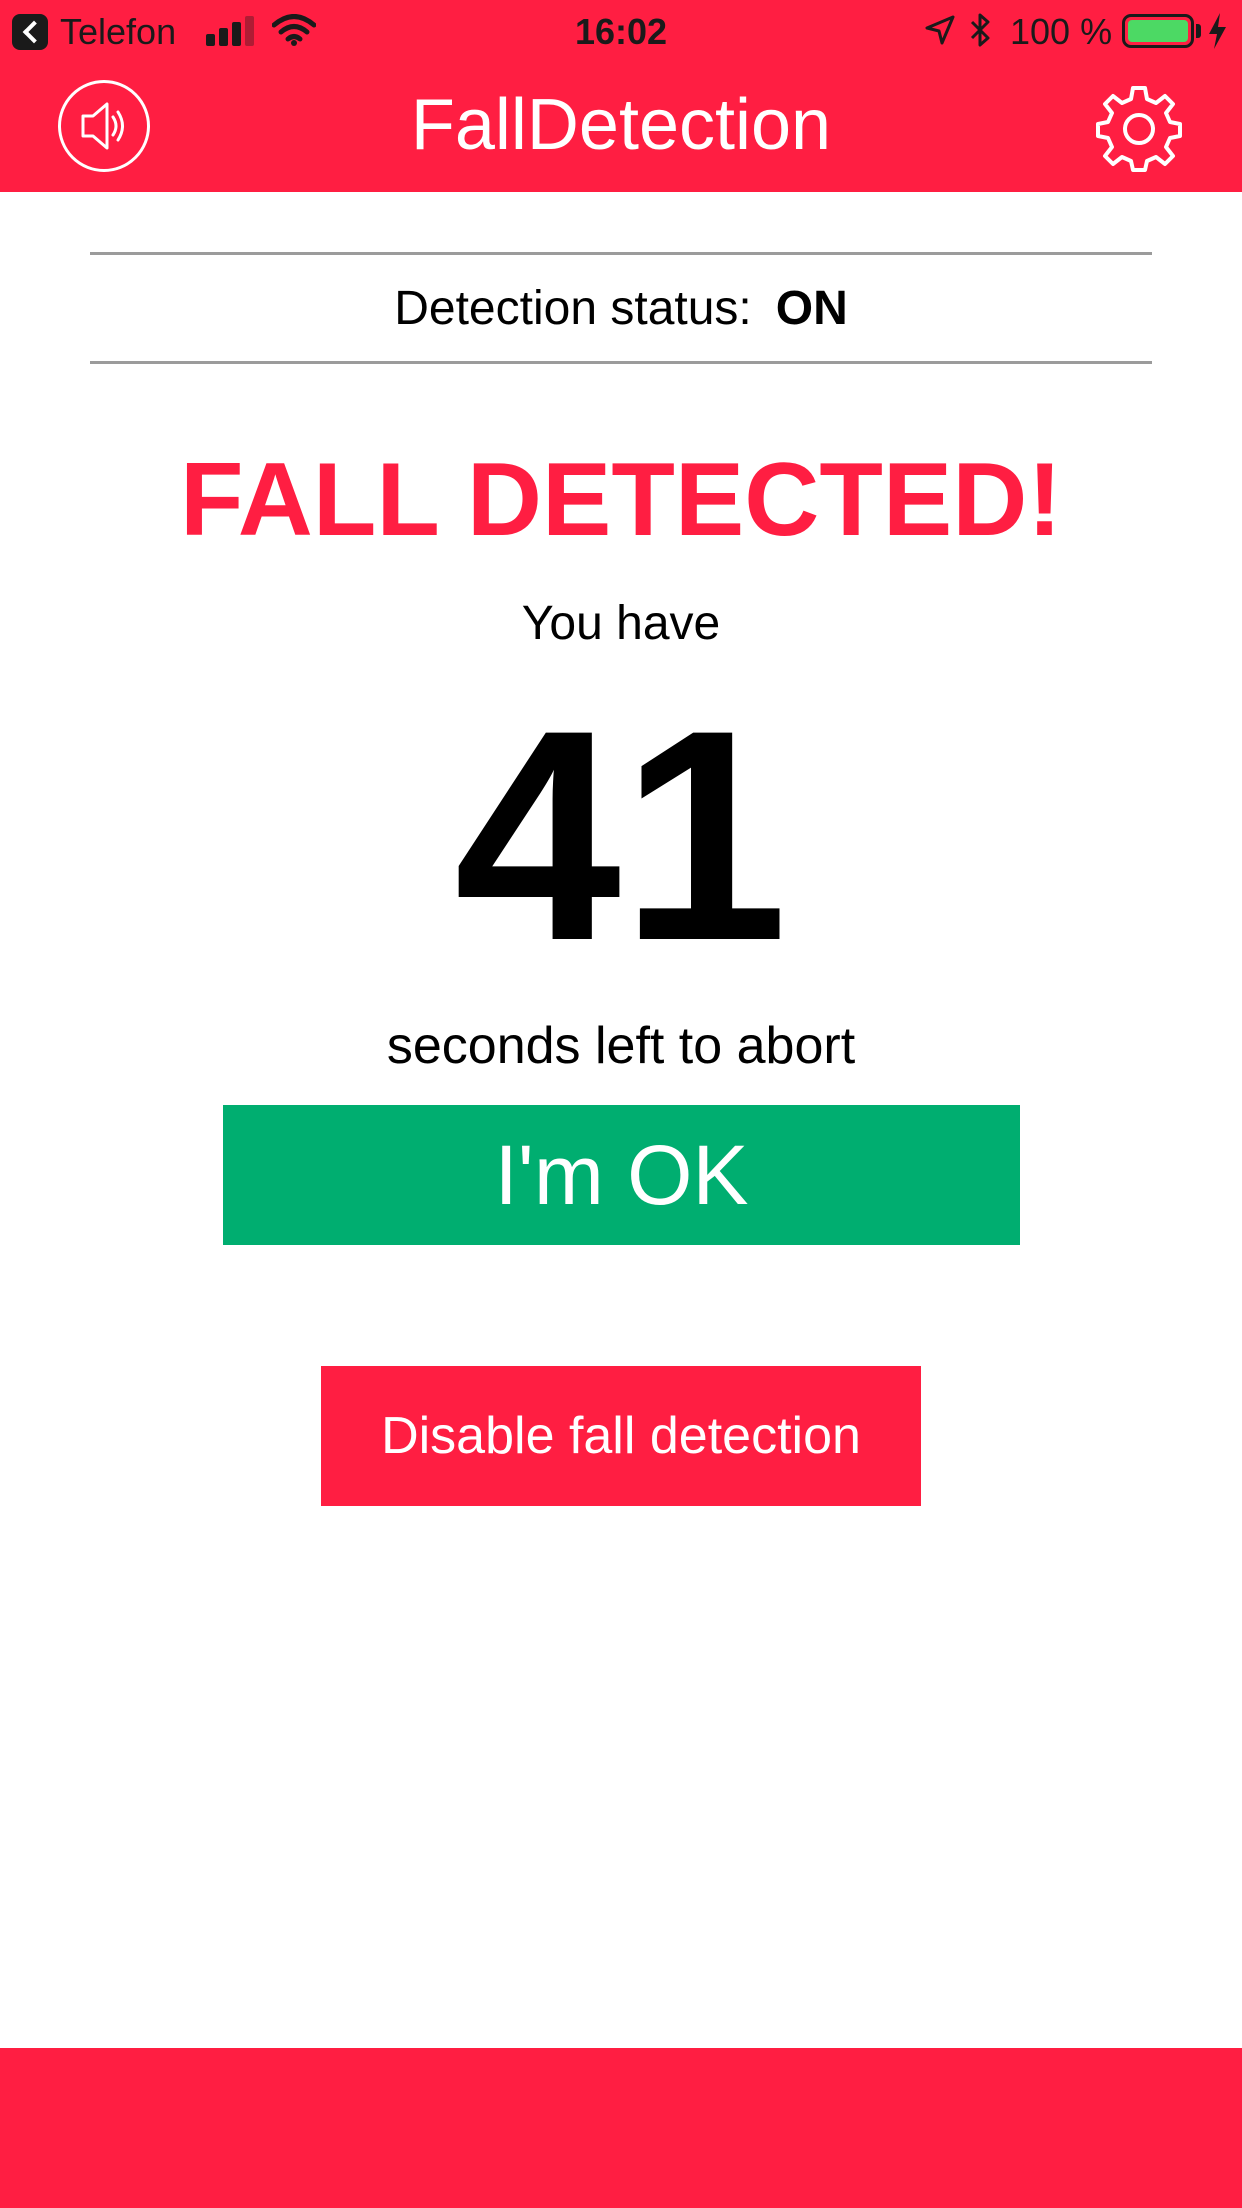 The width and height of the screenshot is (1242, 2208). Describe the element at coordinates (621, 1046) in the screenshot. I see `countdown-suffix: seconds left to abort` at that location.